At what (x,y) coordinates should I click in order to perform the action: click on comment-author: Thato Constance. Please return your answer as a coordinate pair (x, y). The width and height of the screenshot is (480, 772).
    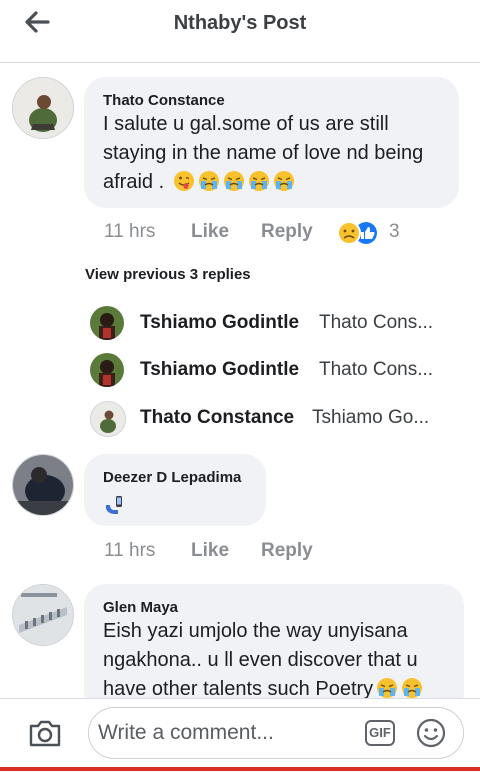
    Looking at the image, I should click on (164, 100).